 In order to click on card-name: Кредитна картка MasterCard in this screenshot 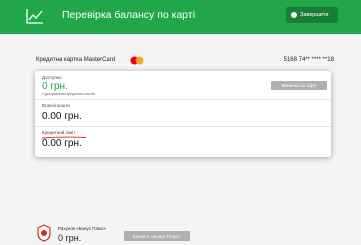, I will do `click(76, 60)`.